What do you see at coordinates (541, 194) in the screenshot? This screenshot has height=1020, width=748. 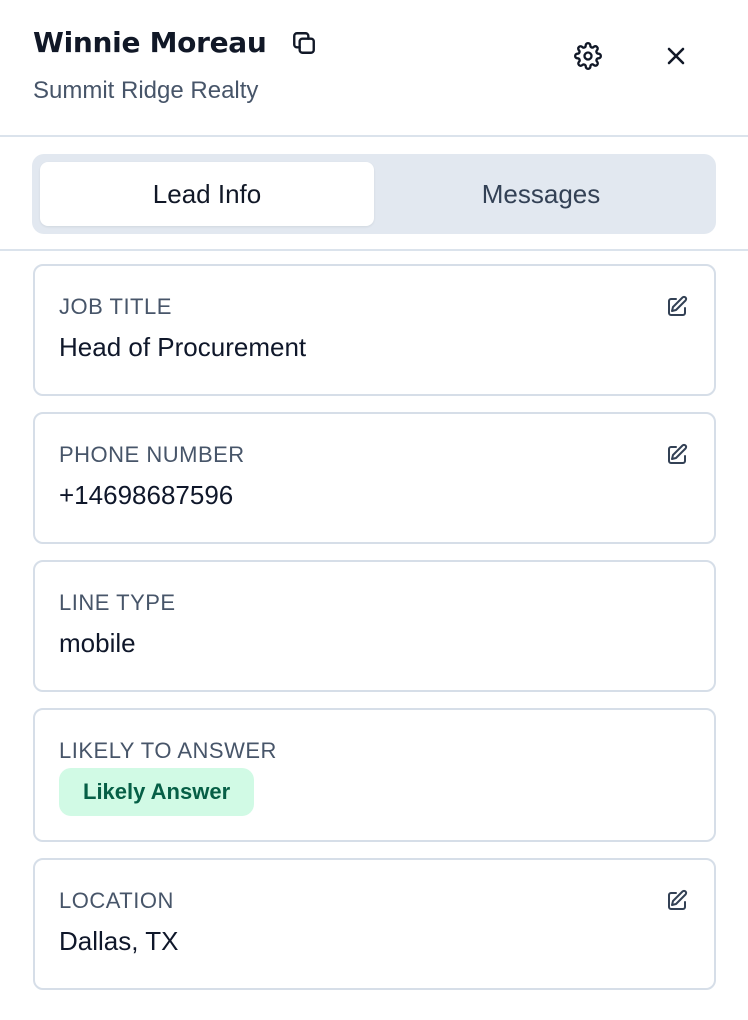 I see `tab-messages: Messages` at bounding box center [541, 194].